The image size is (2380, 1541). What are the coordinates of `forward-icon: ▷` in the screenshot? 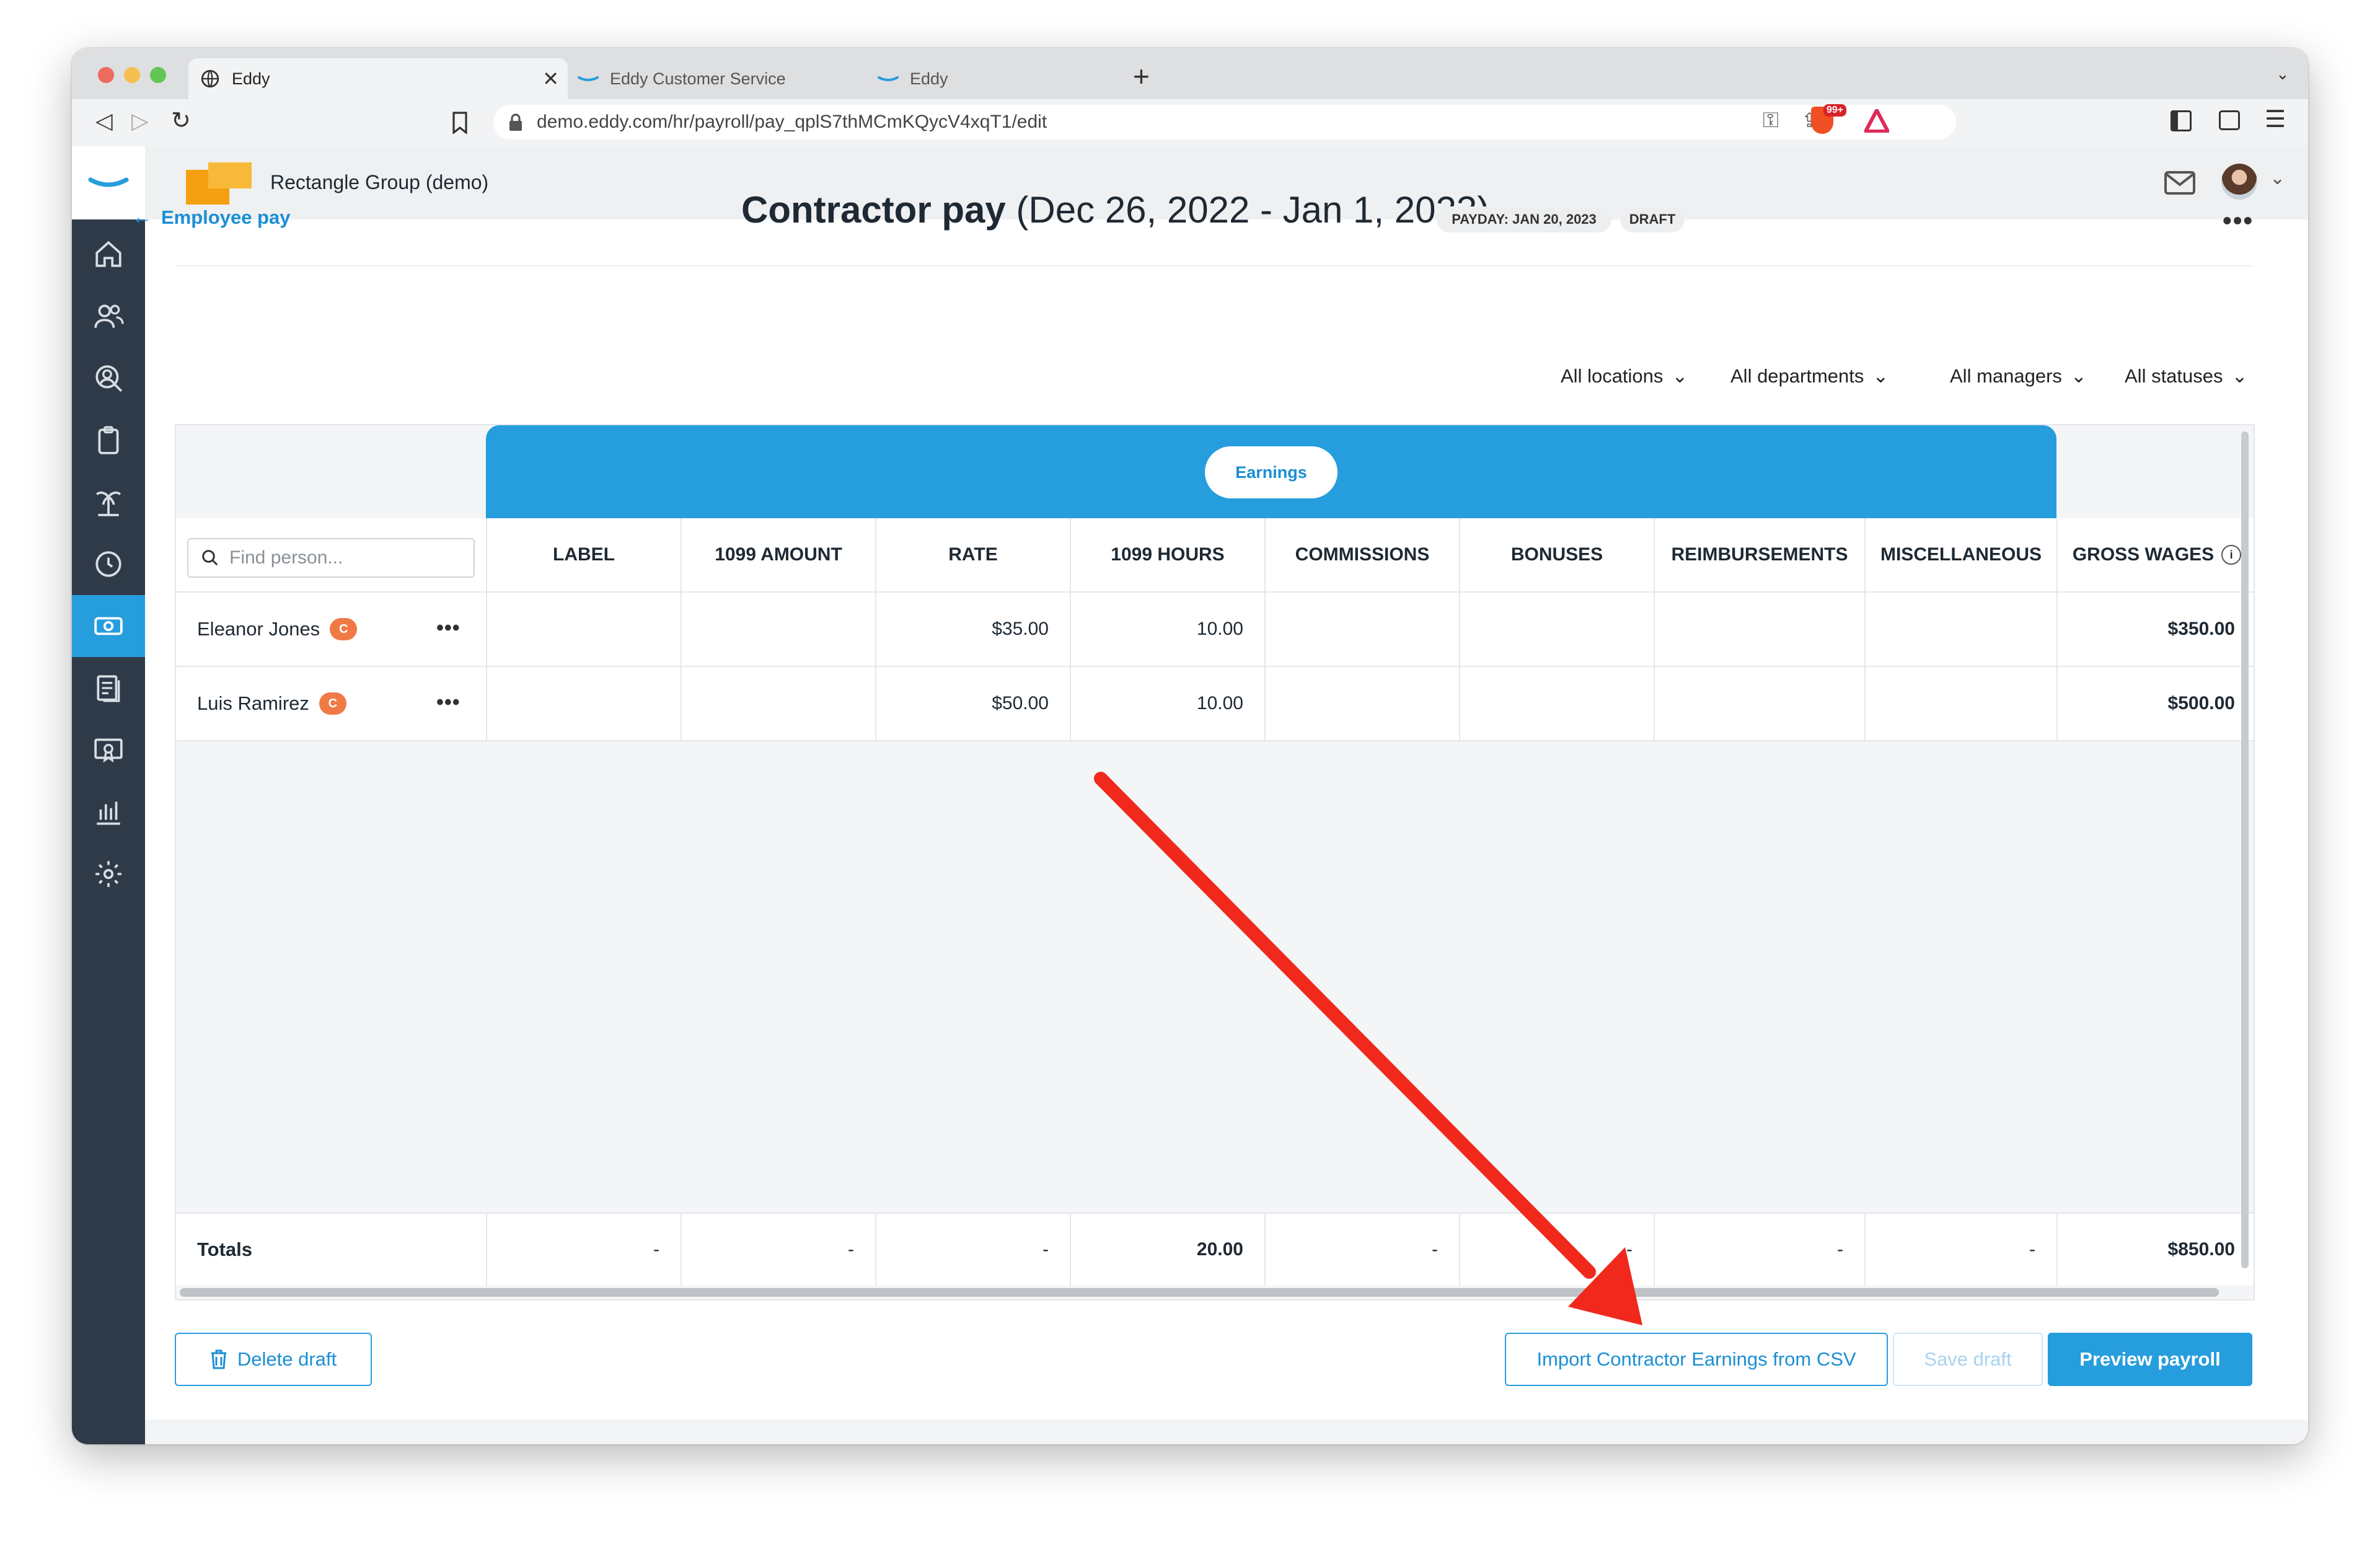 It's located at (140, 121).